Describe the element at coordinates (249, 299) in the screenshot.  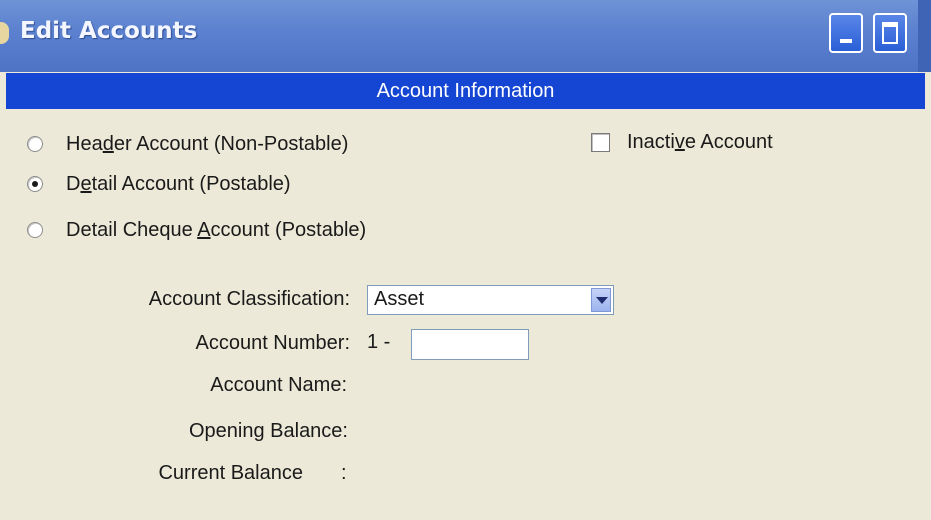
I see `account-classification-label: Account Classification:` at that location.